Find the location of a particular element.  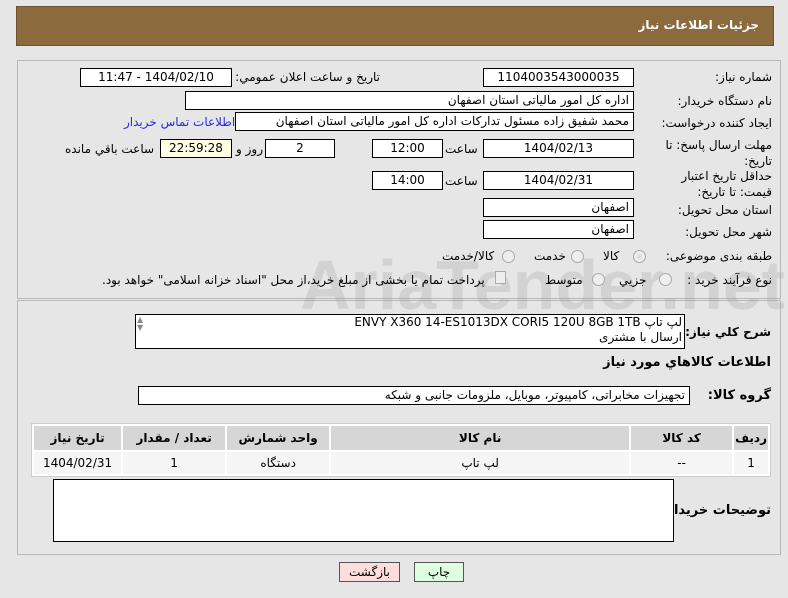

col-code: کد کالا is located at coordinates (682, 438).